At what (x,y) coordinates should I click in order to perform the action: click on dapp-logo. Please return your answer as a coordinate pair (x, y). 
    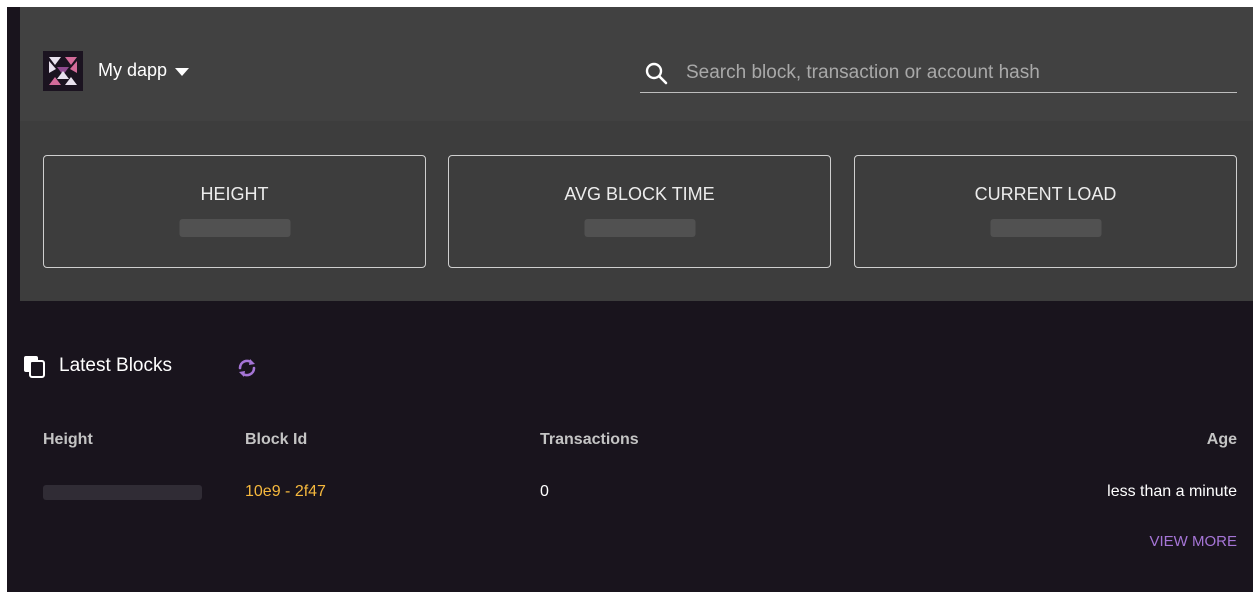
    Looking at the image, I should click on (63, 71).